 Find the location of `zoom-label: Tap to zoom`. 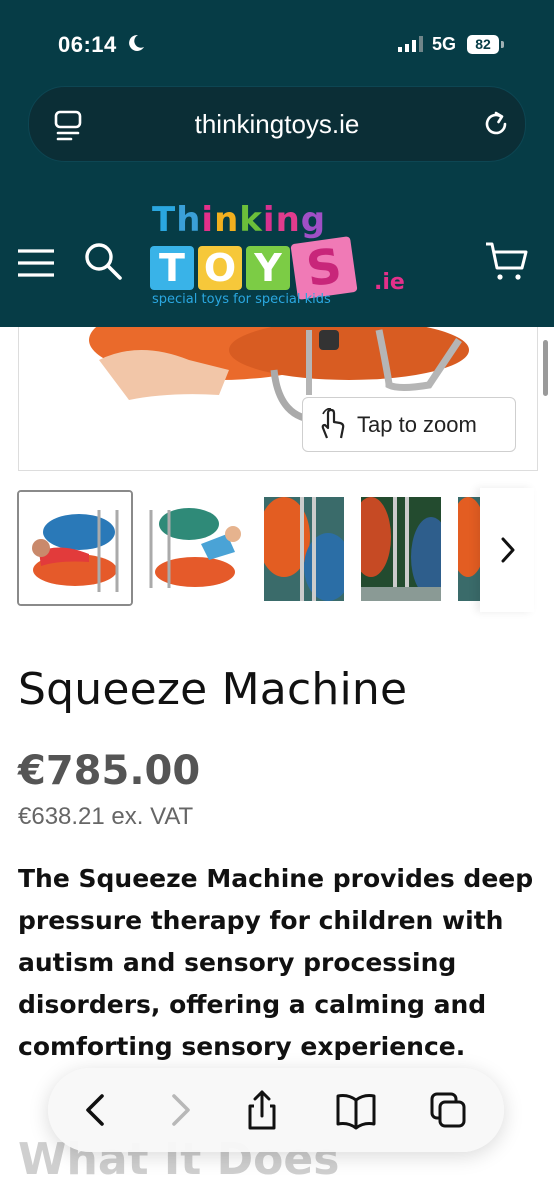

zoom-label: Tap to zoom is located at coordinates (417, 424).